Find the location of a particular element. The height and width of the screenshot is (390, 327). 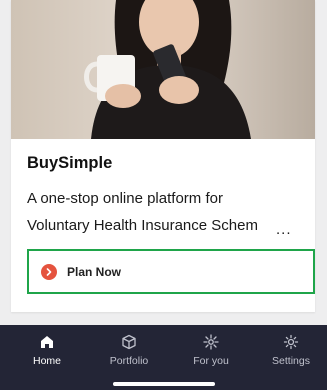

cube-icon is located at coordinates (129, 342).